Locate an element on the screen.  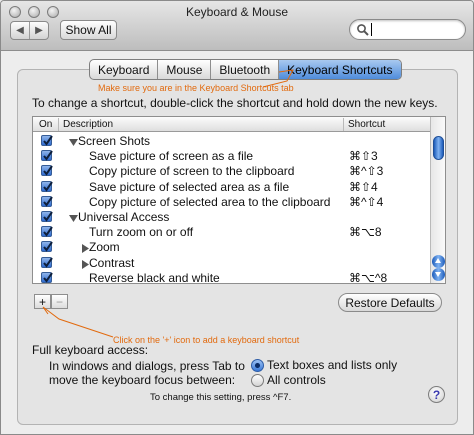
row-shortcut: ⌘⇧4 is located at coordinates (363, 187).